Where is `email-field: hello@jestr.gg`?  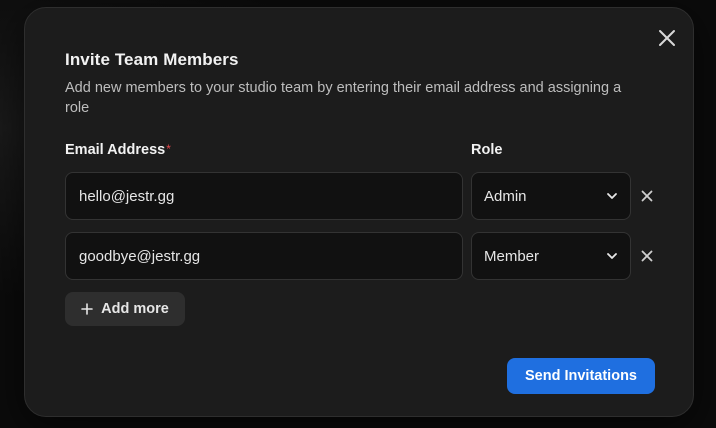
email-field: hello@jestr.gg is located at coordinates (264, 196).